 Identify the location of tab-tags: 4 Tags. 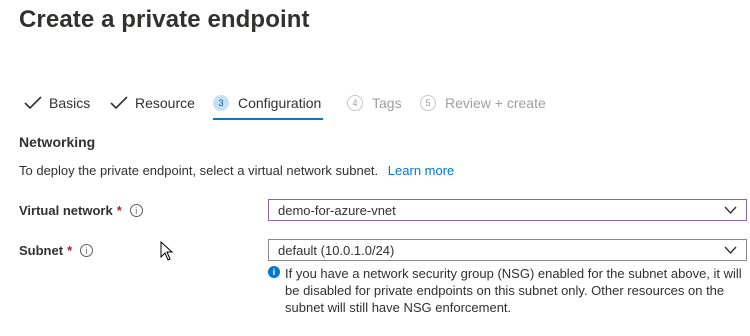
(374, 103).